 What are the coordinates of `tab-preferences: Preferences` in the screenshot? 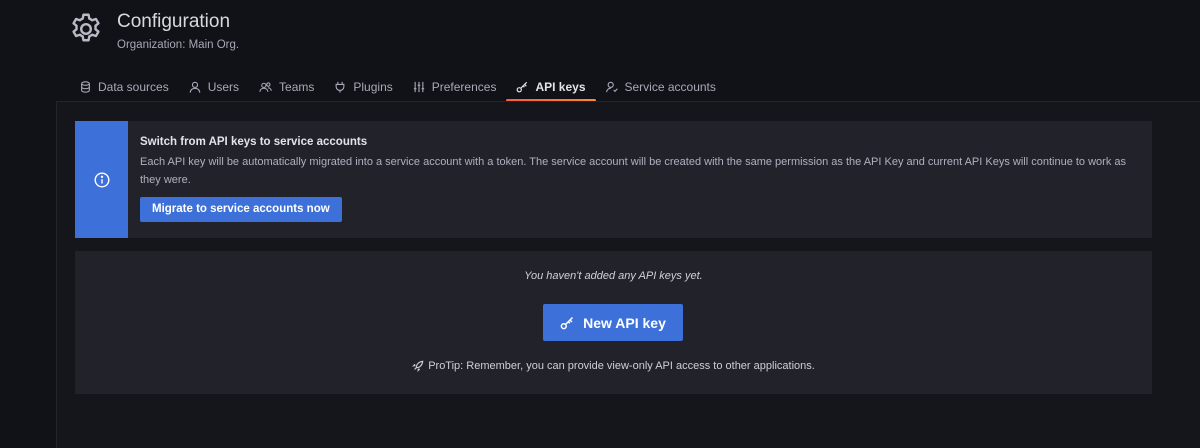 It's located at (455, 87).